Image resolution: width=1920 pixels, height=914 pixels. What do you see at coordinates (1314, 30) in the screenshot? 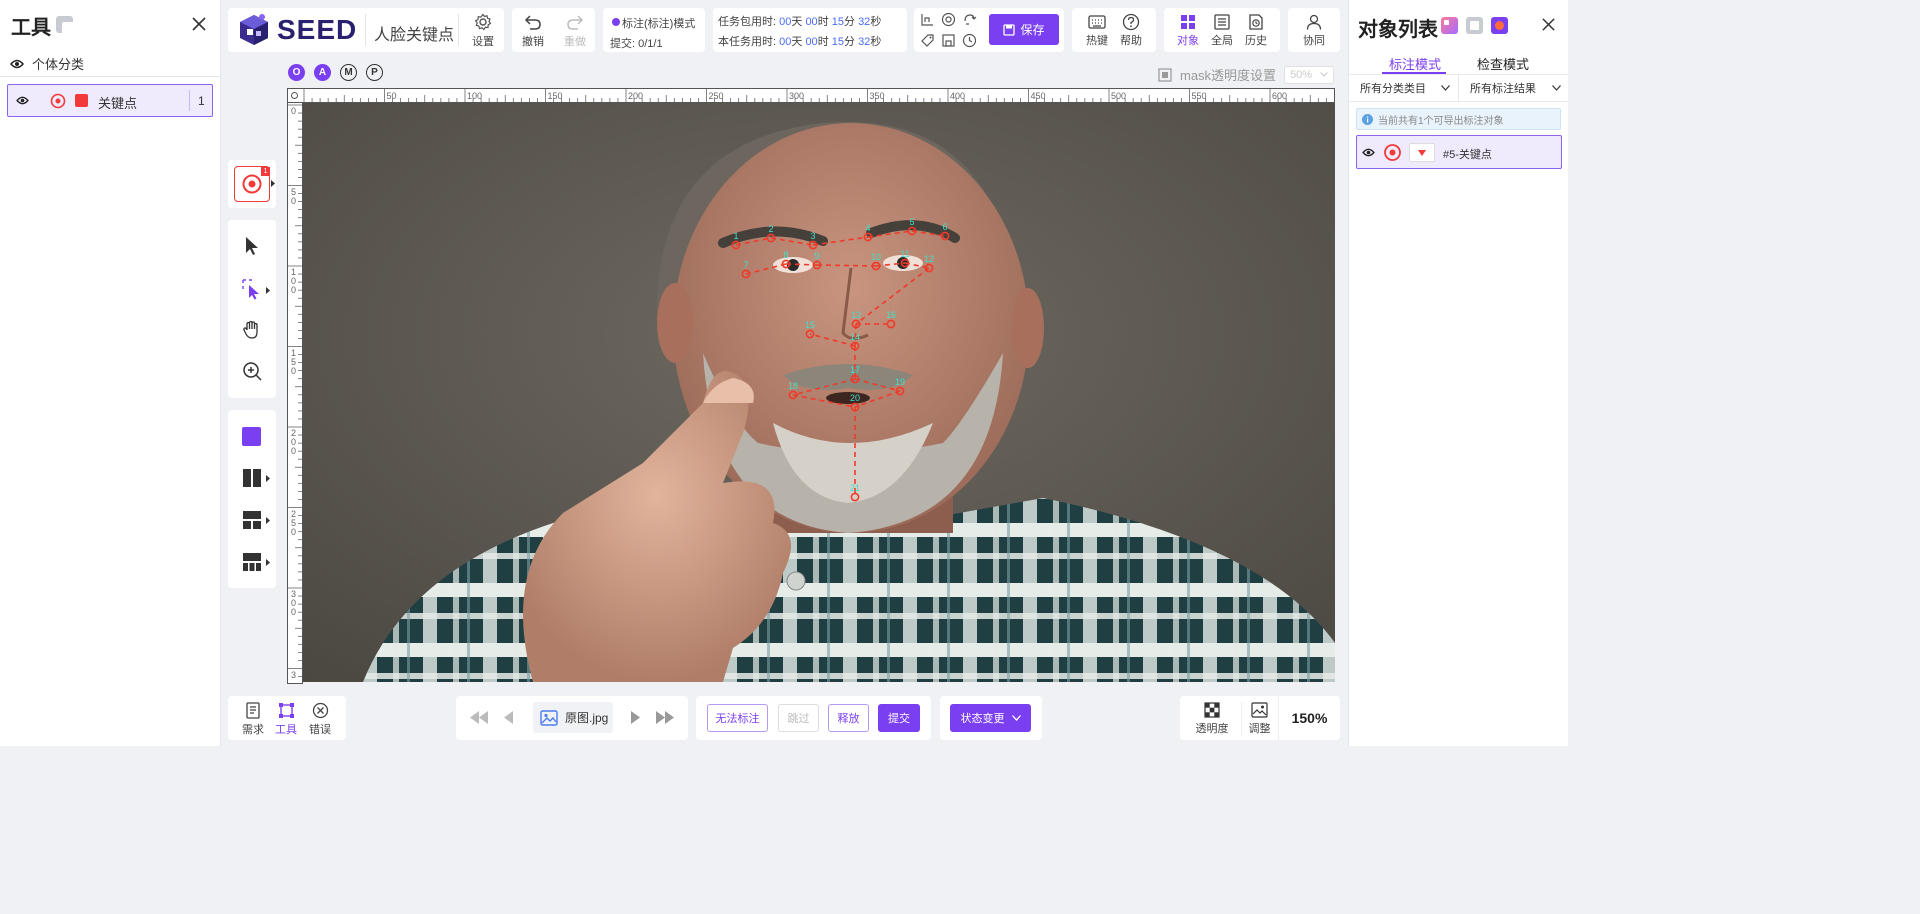
I see `collab-button: 协同` at bounding box center [1314, 30].